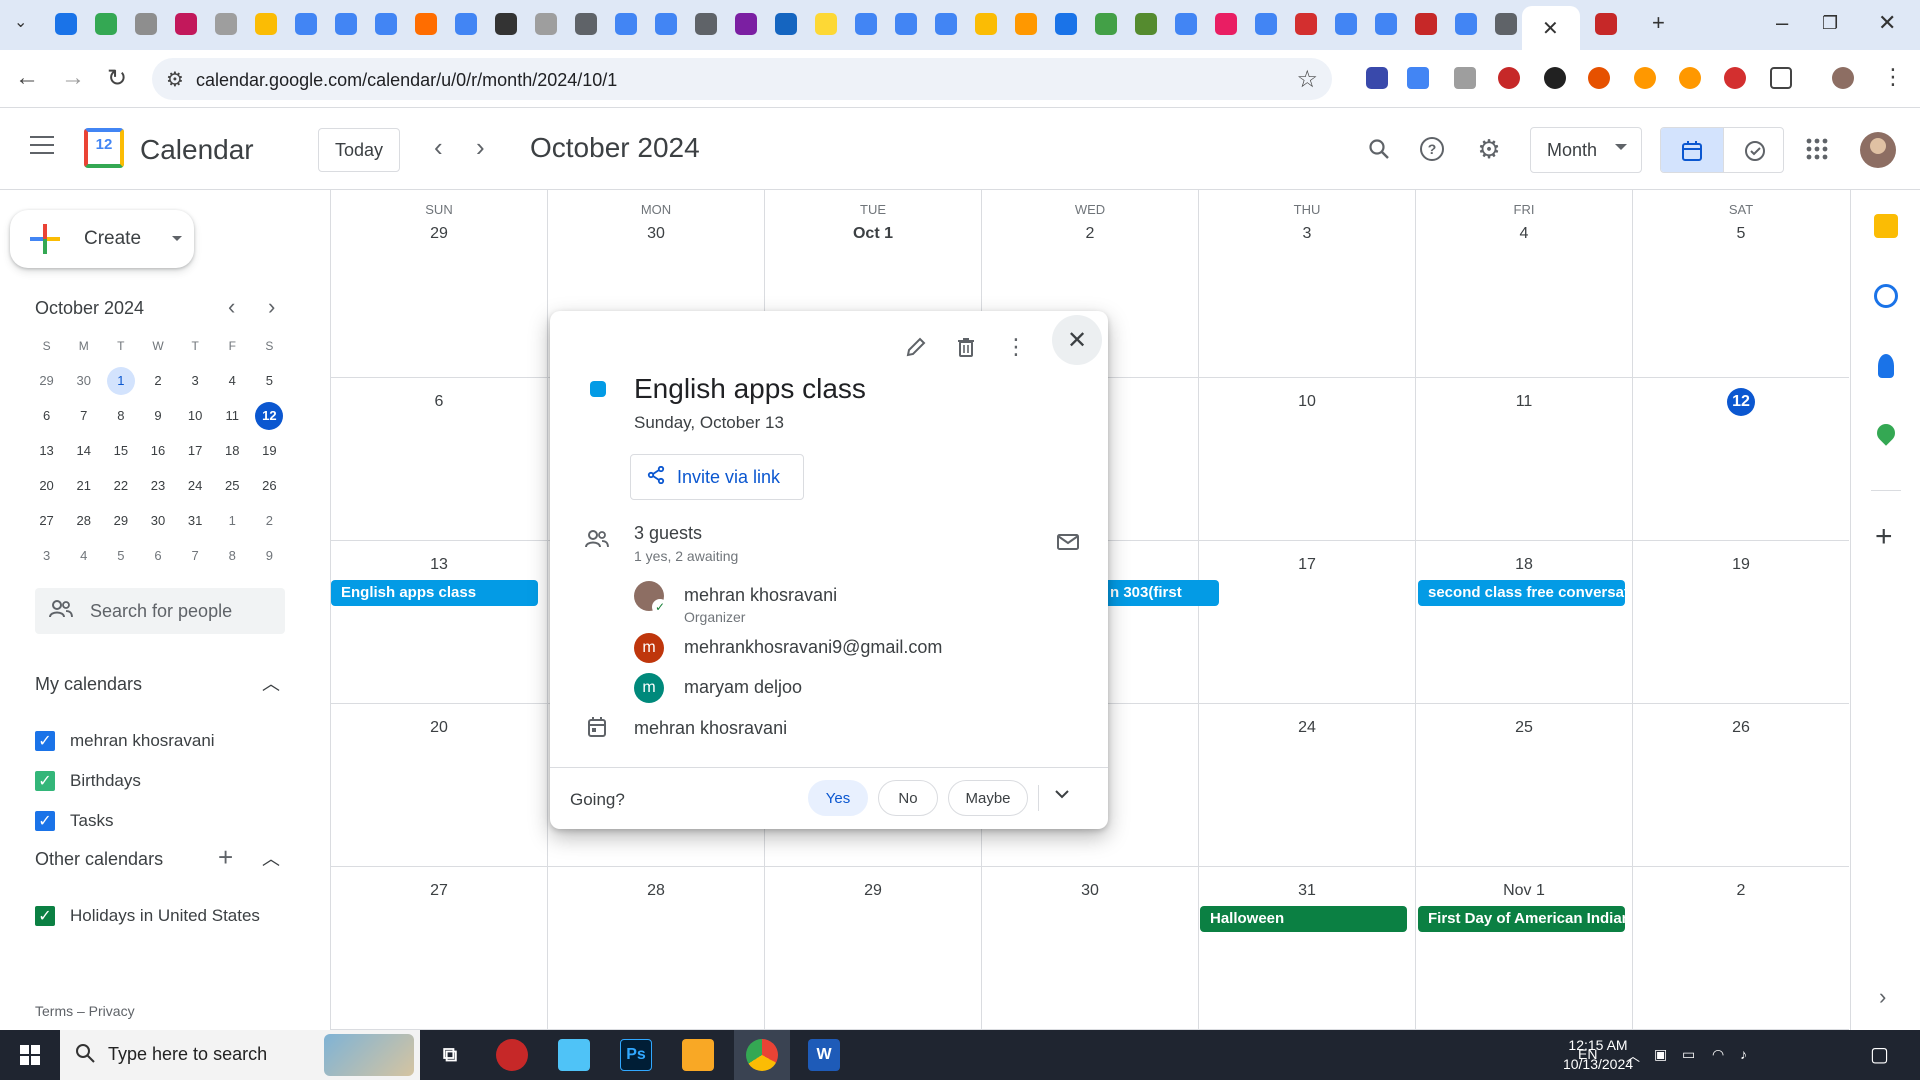 The height and width of the screenshot is (1080, 1920). I want to click on file-explorer-icon, so click(698, 1055).